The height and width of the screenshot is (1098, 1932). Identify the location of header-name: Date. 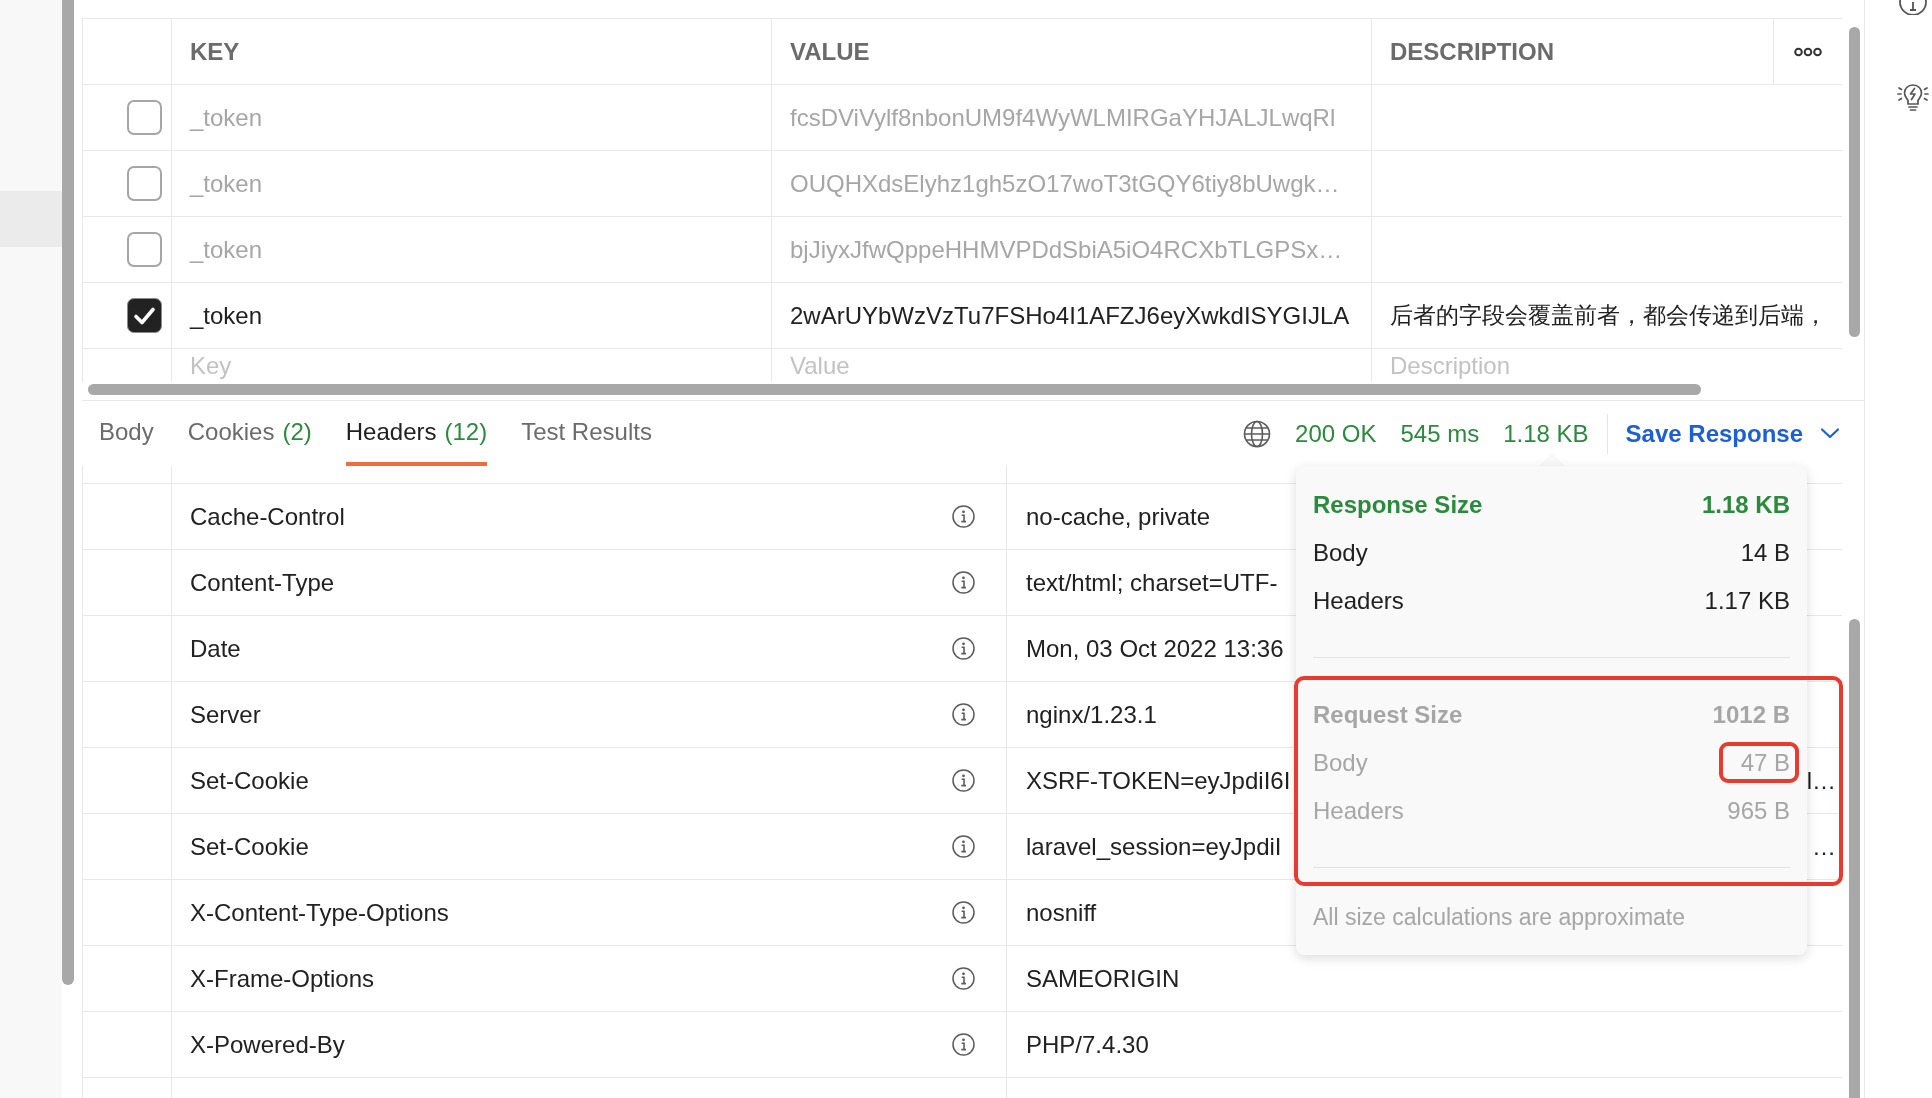
(215, 648).